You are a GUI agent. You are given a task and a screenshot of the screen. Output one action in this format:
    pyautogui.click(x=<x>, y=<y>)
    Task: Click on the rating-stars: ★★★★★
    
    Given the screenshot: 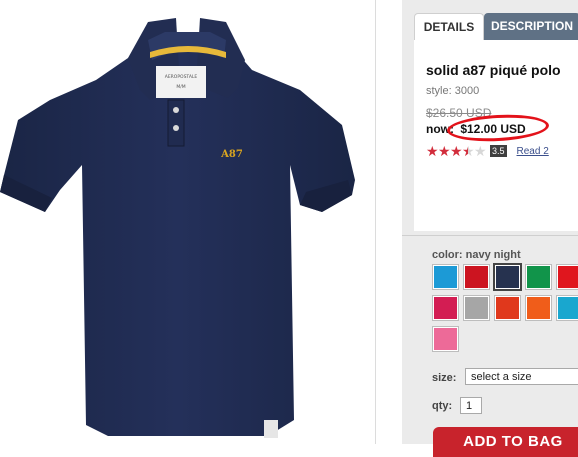 What is the action you would take?
    pyautogui.click(x=456, y=151)
    